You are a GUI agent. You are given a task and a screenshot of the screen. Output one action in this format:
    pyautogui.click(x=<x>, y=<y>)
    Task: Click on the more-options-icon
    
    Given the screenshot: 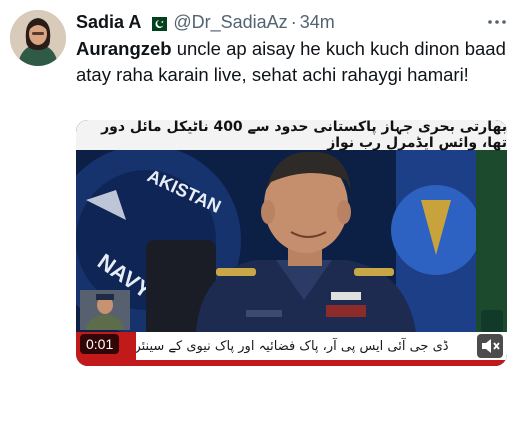 What is the action you would take?
    pyautogui.click(x=497, y=19)
    